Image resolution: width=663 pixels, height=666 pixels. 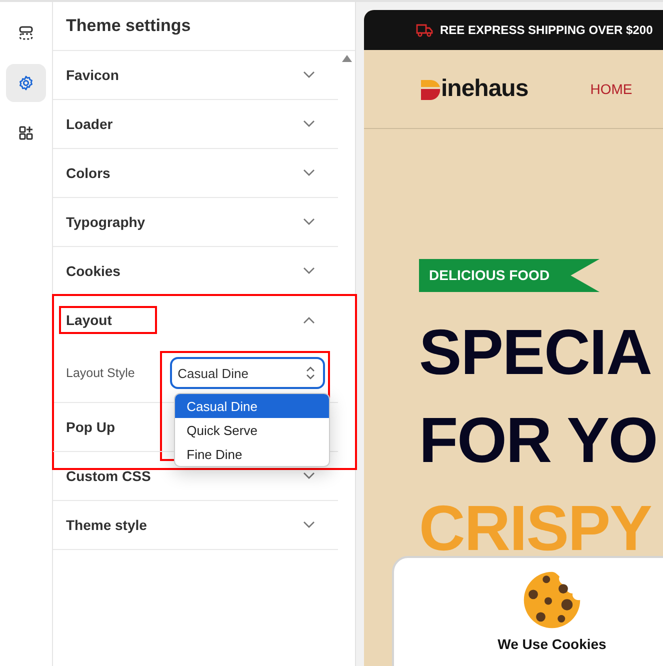 I want to click on section-title: Cookies, so click(x=93, y=271).